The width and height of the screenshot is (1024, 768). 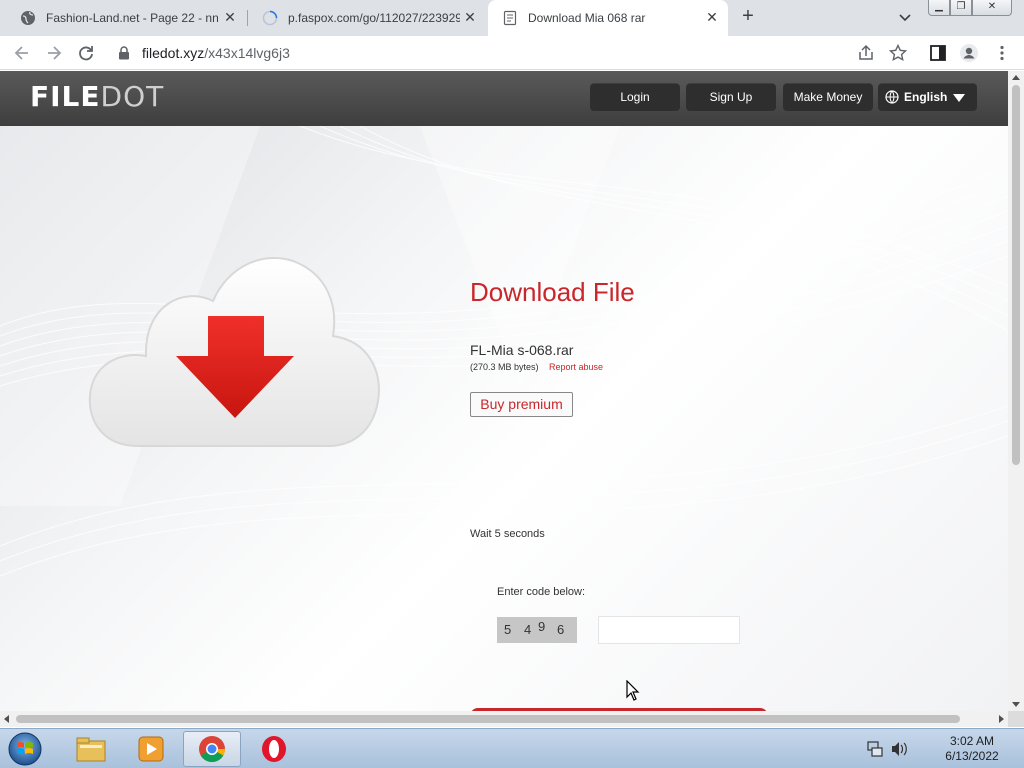 I want to click on system-tray-icons, so click(x=888, y=749).